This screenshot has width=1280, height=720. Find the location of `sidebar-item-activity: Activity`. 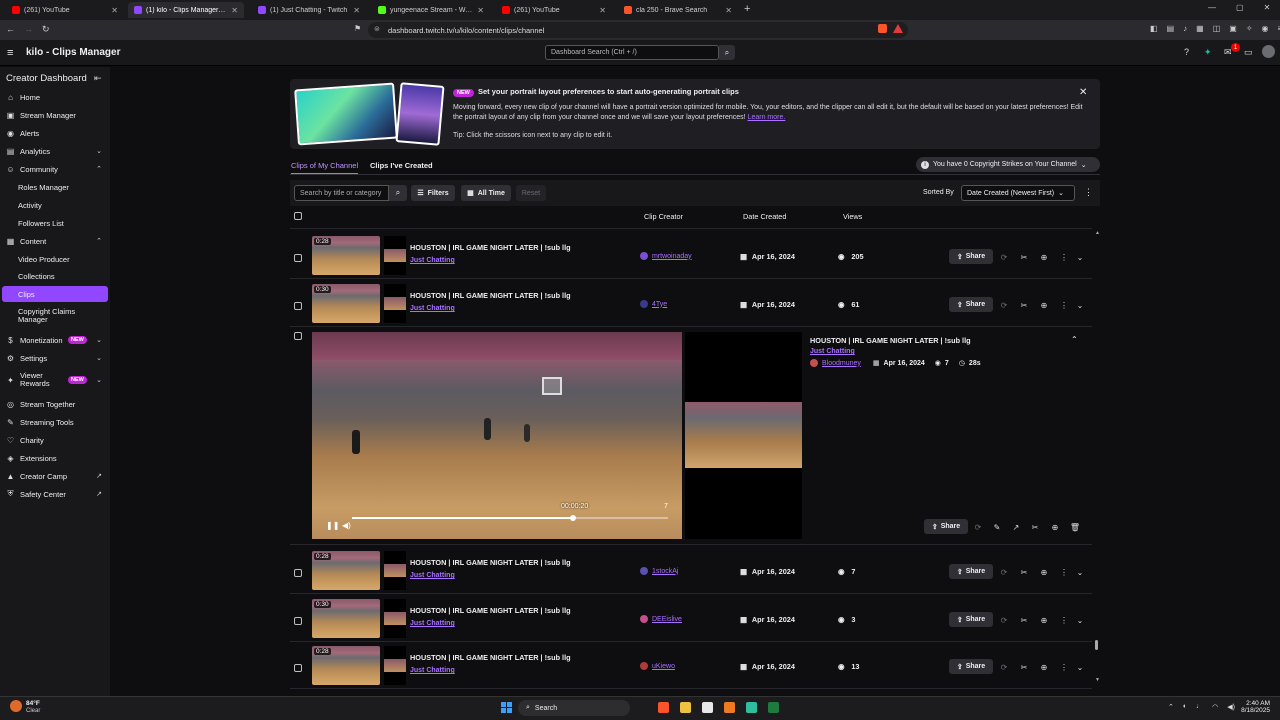

sidebar-item-activity: Activity is located at coordinates (55, 205).